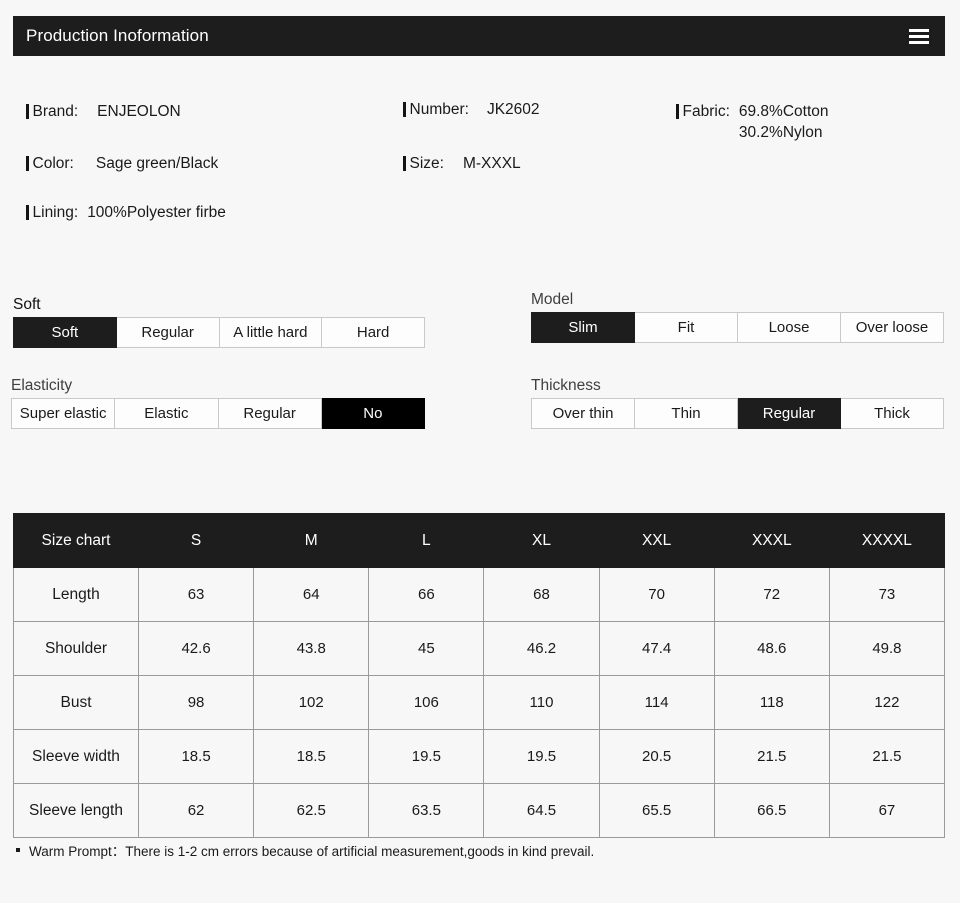  Describe the element at coordinates (541, 810) in the screenshot. I see `cell-sleeve-length-xl: 64.5` at that location.